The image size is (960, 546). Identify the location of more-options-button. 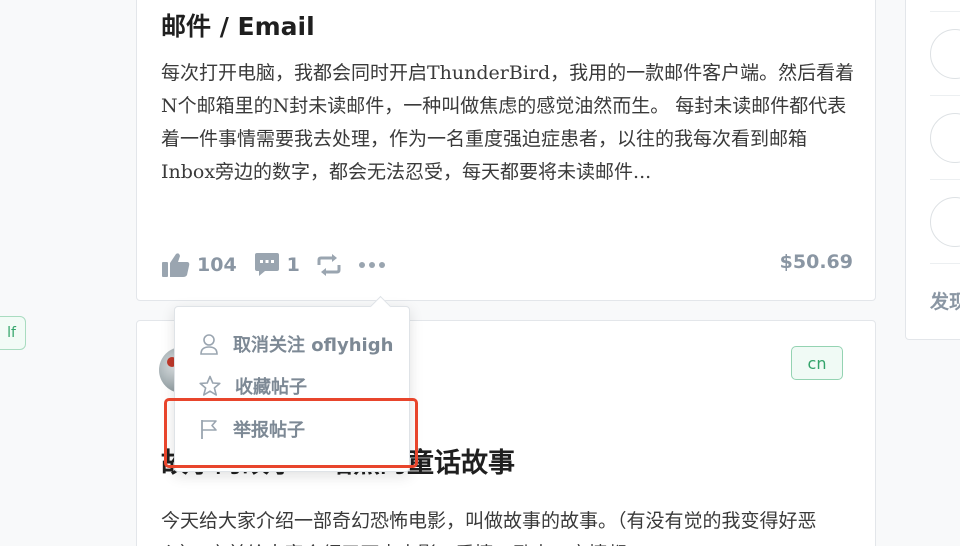
(372, 265).